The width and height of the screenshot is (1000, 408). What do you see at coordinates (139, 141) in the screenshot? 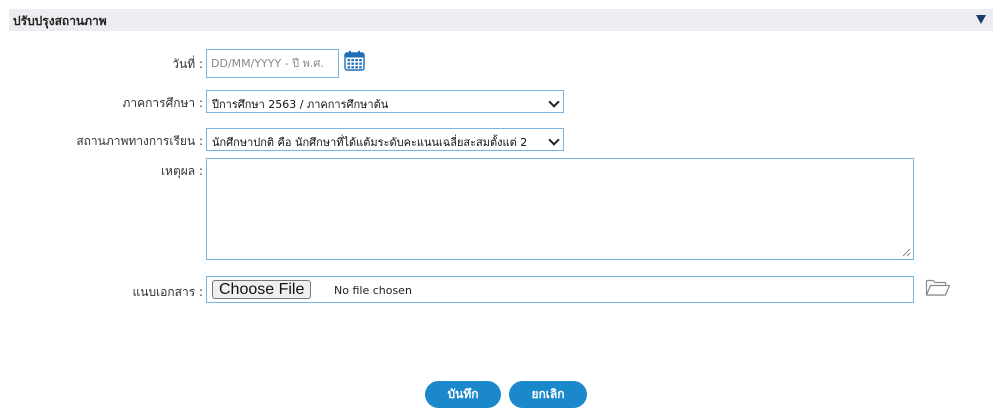
I see `study-status-label: สถานภาพทางการเรียน :` at bounding box center [139, 141].